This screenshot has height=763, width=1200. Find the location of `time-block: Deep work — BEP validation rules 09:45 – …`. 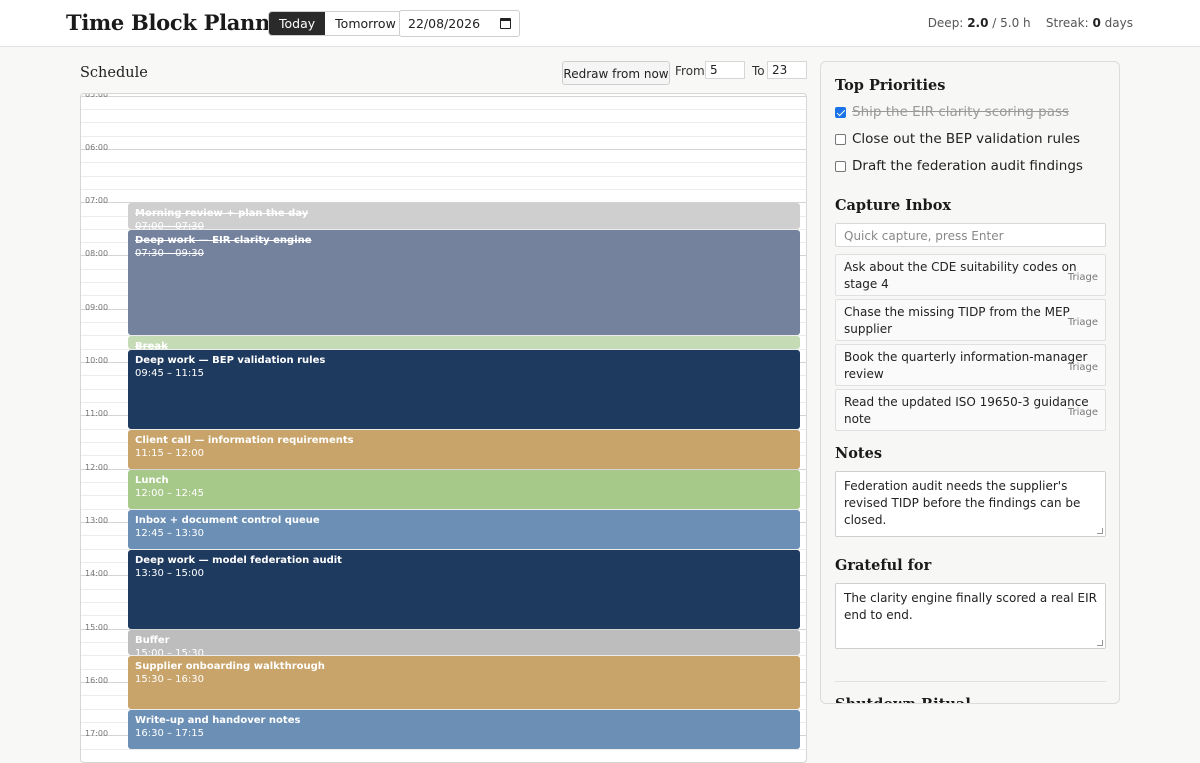

time-block: Deep work — BEP validation rules 09:45 – … is located at coordinates (464, 389).